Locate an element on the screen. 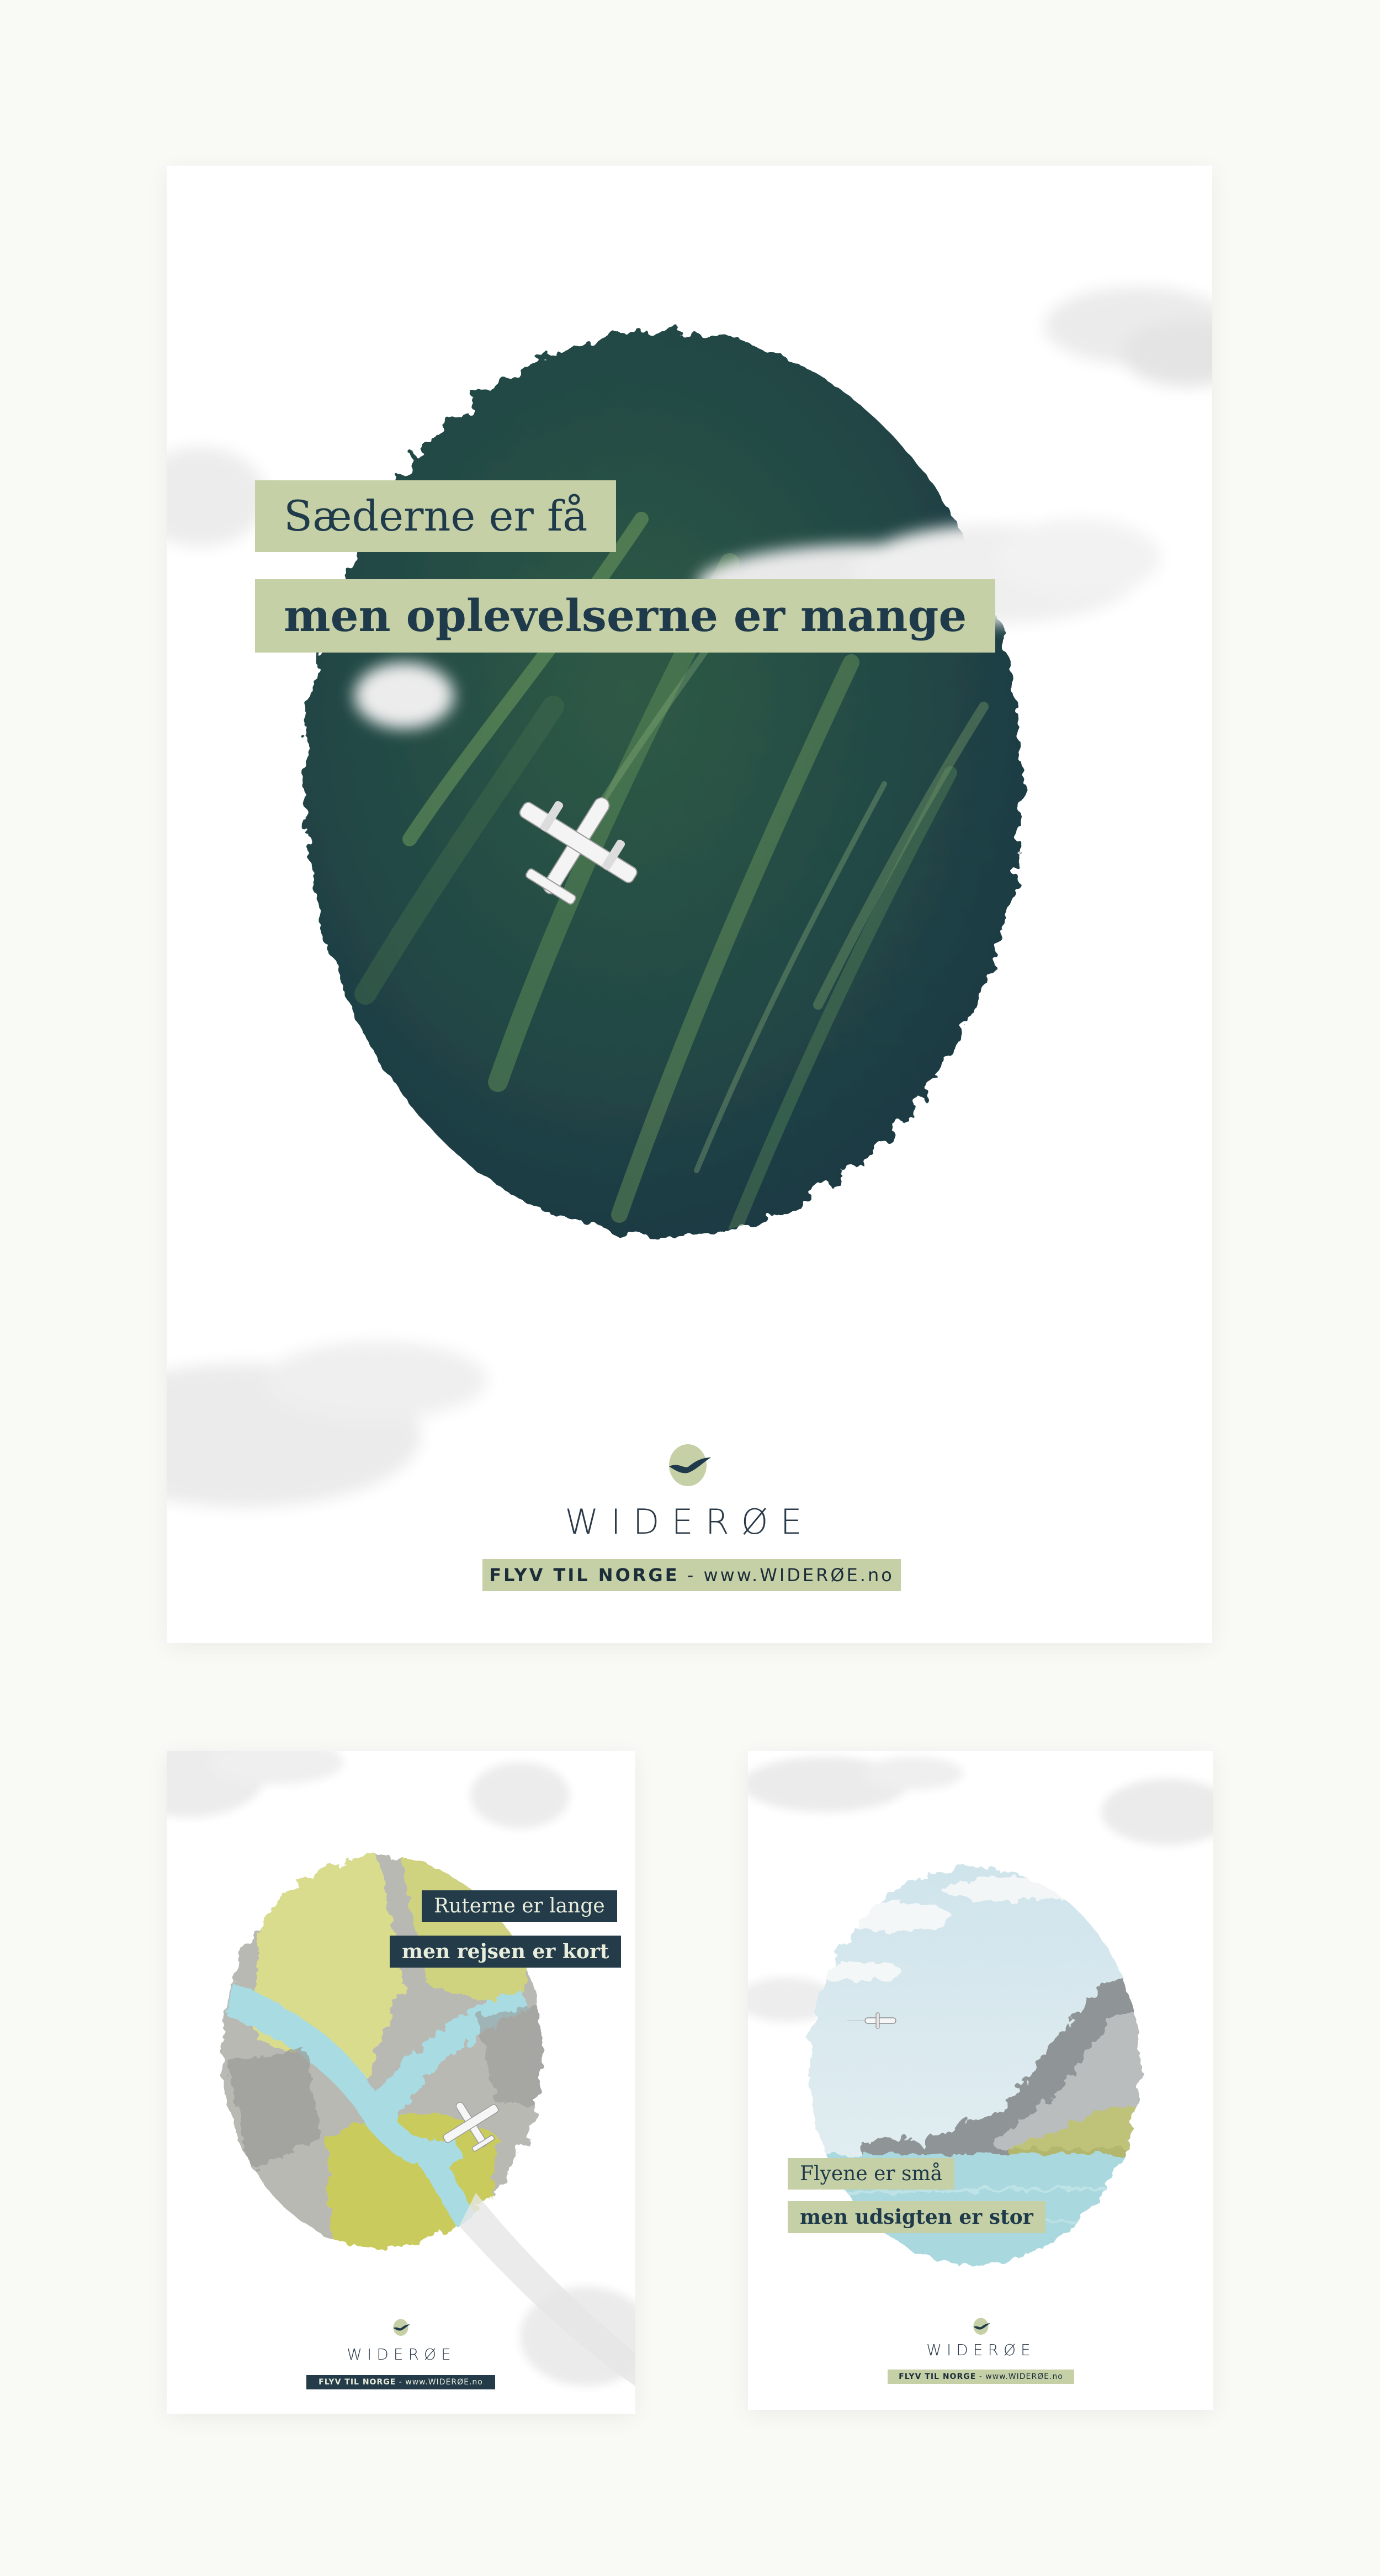  airplane-over-fjord-illustration is located at coordinates (981, 2011).